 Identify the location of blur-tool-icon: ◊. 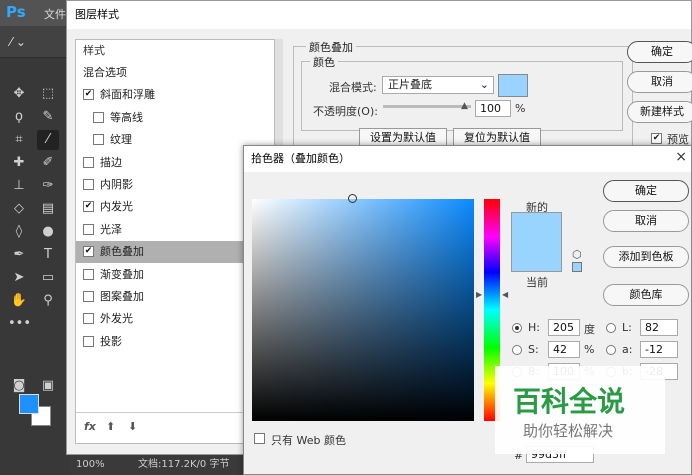
(19, 232).